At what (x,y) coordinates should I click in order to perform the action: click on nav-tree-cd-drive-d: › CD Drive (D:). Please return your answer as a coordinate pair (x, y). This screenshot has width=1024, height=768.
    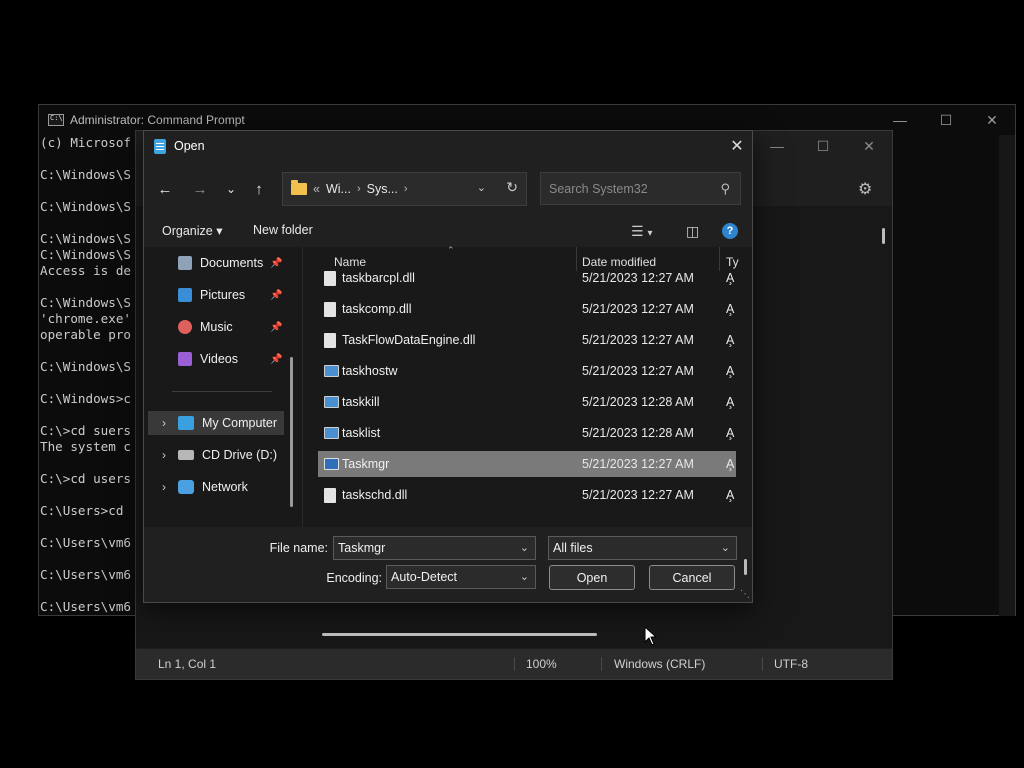
    Looking at the image, I should click on (216, 455).